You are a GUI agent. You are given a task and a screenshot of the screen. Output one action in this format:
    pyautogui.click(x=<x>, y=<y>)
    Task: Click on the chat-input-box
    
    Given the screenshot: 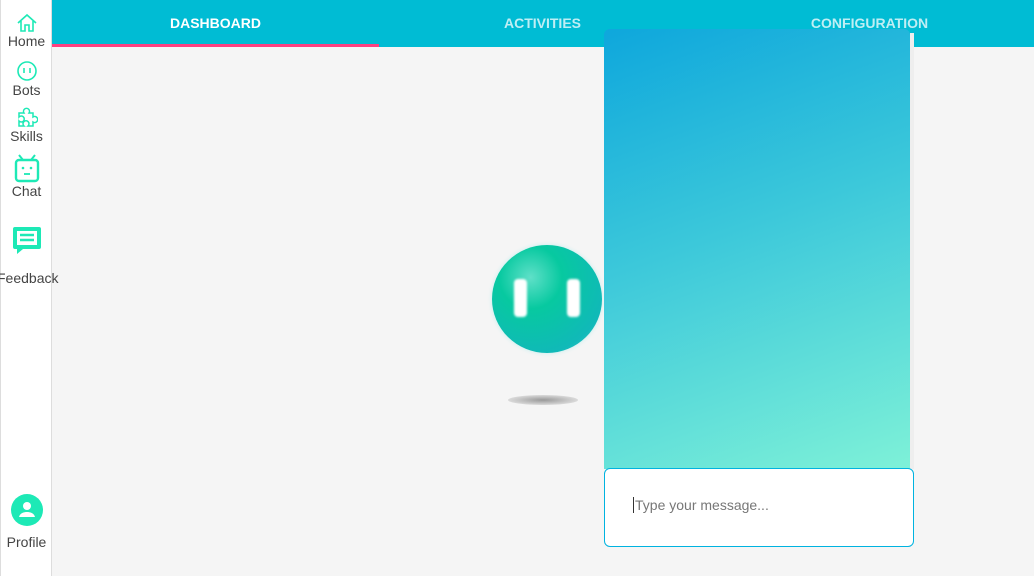 What is the action you would take?
    pyautogui.click(x=759, y=507)
    